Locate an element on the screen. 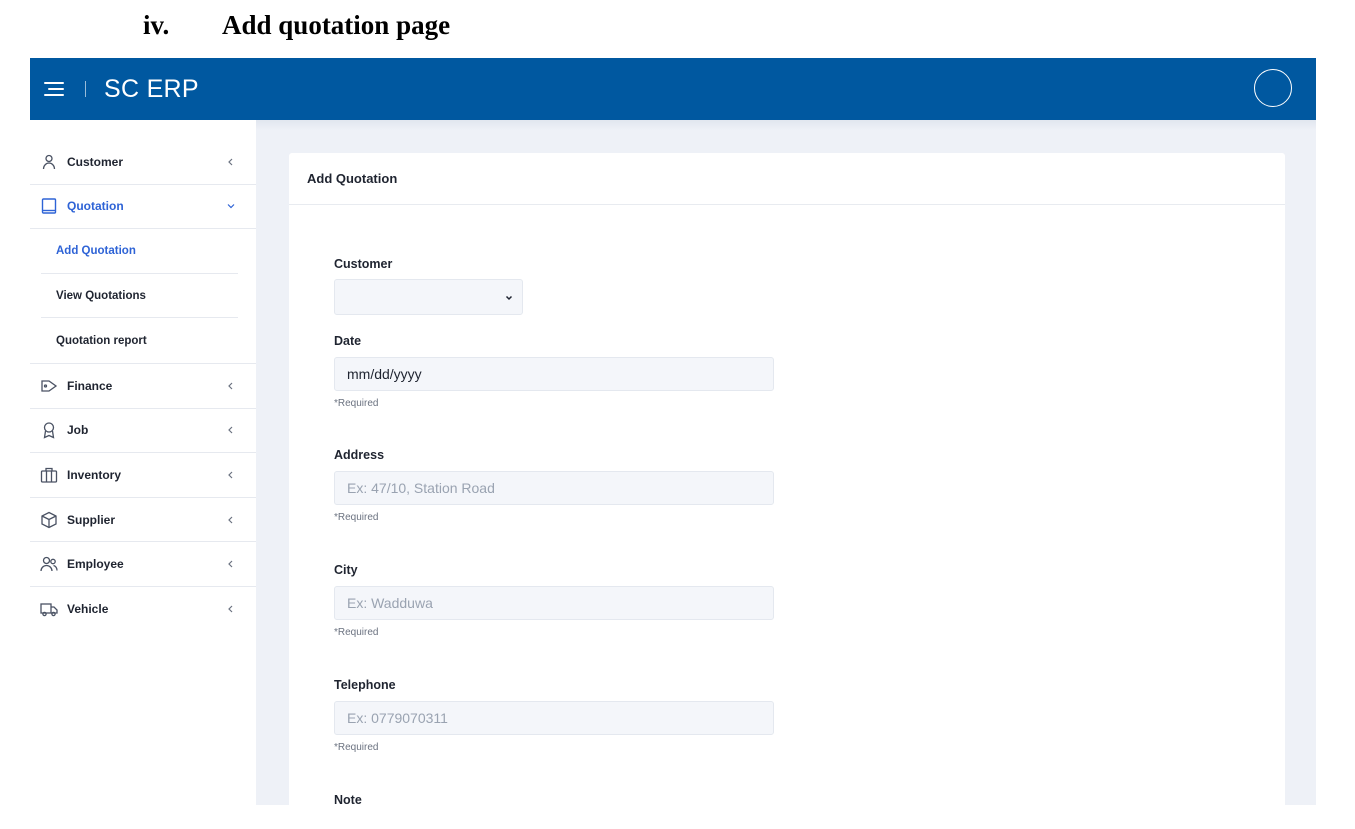  sidebar-item-supplier: Supplier is located at coordinates (143, 520).